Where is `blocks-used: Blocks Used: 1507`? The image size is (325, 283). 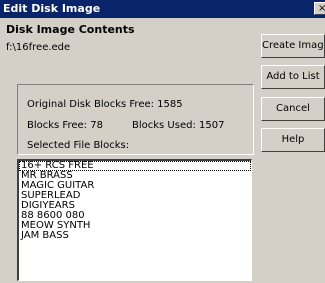
blocks-used: Blocks Used: 1507 is located at coordinates (178, 125).